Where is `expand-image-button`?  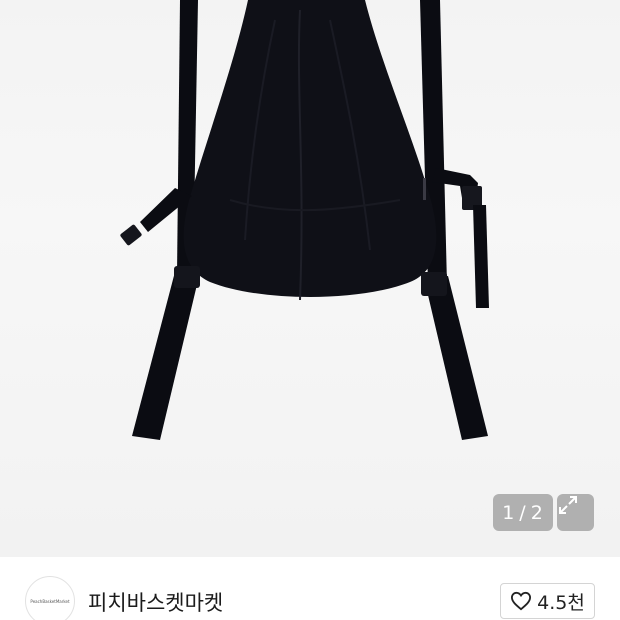 expand-image-button is located at coordinates (575, 512).